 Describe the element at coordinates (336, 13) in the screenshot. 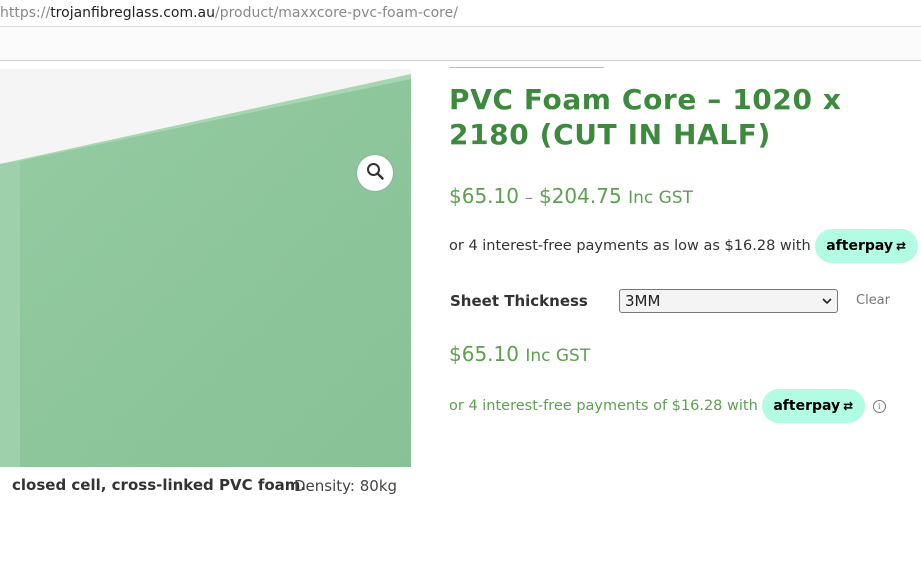

I see `url-path: /product/maxxcore-pvc-foam-core/` at that location.